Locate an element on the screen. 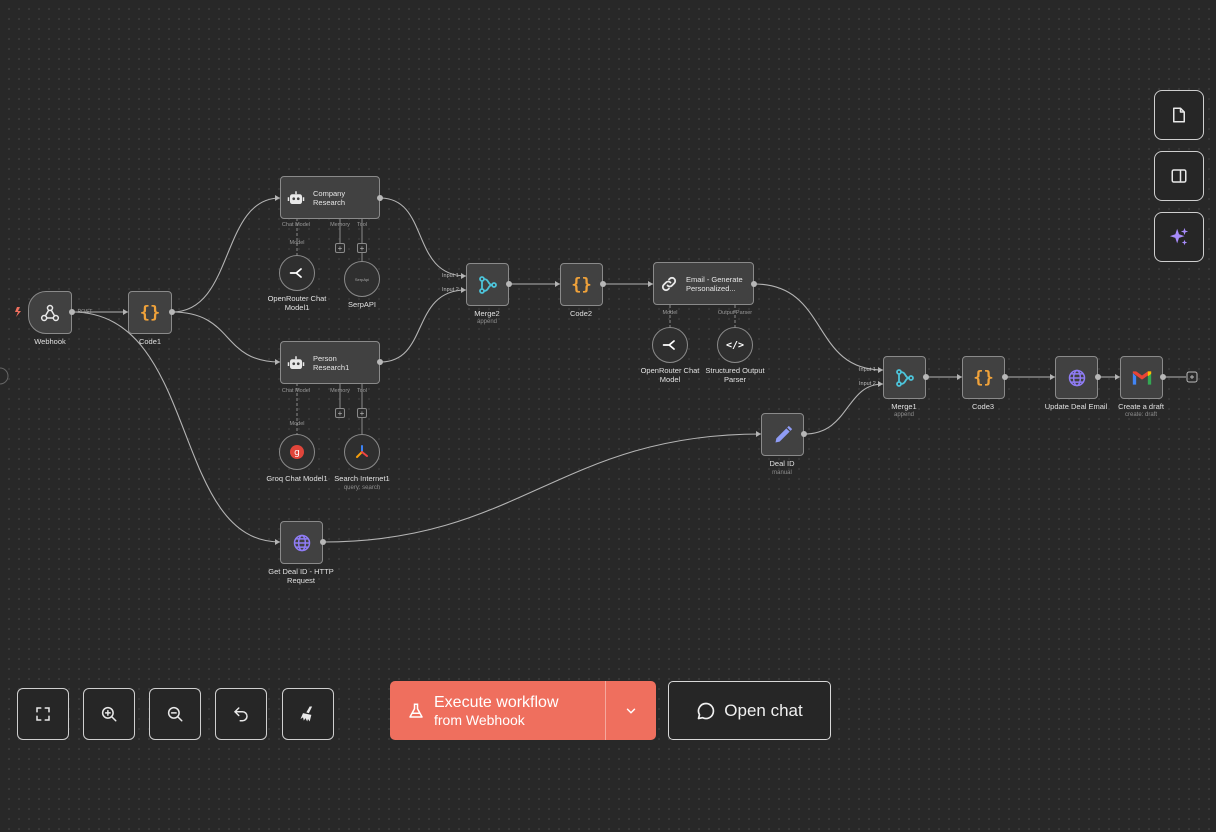  merge1-node is located at coordinates (904, 377).